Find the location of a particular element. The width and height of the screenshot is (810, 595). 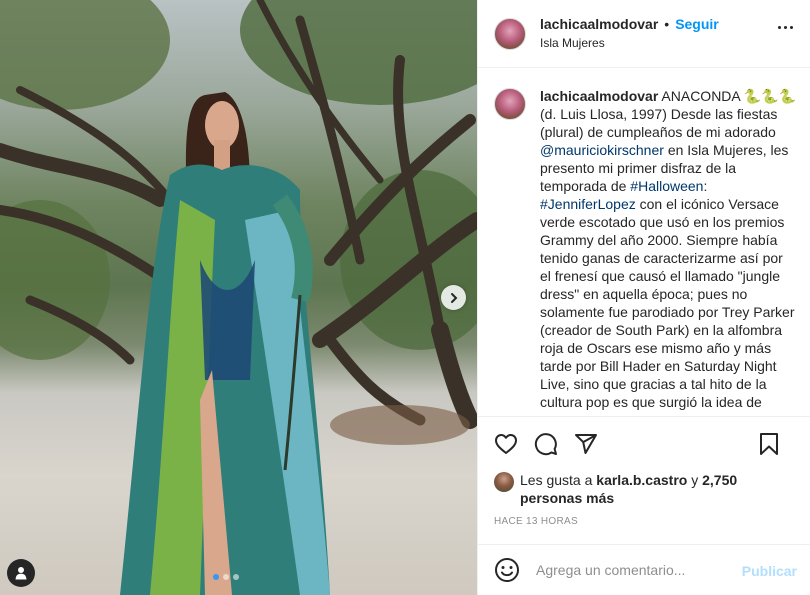

save-button is located at coordinates (769, 444).